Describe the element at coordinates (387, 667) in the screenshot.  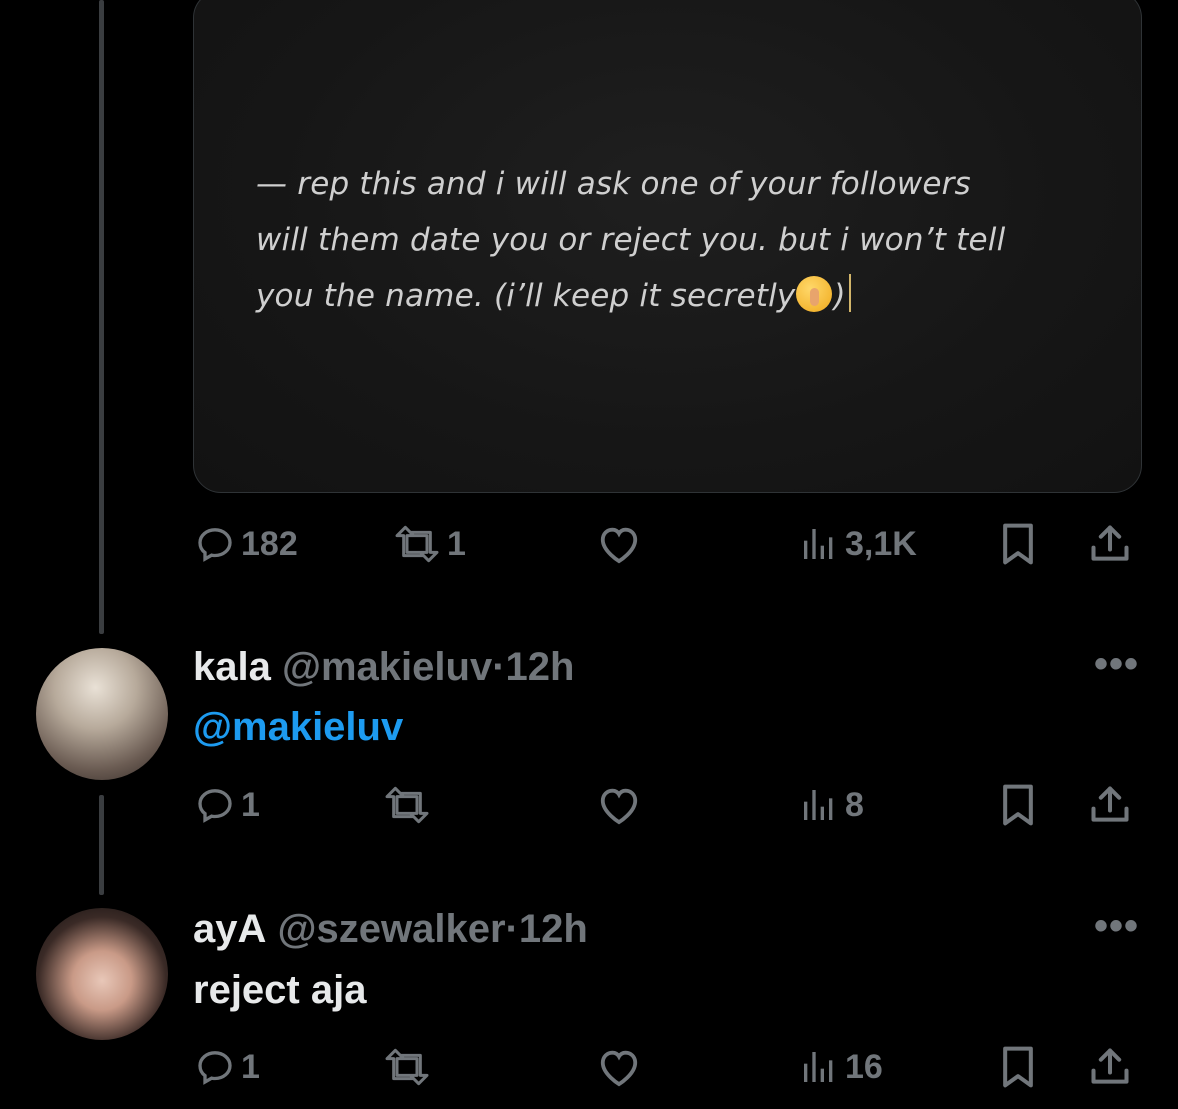
I see `user-handle: @makieluv` at that location.